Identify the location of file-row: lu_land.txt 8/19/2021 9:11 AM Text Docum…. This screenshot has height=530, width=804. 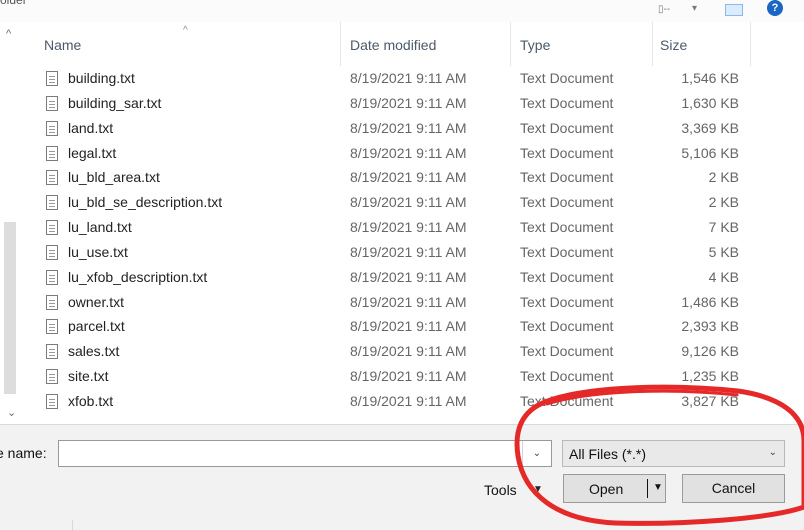
(414, 227).